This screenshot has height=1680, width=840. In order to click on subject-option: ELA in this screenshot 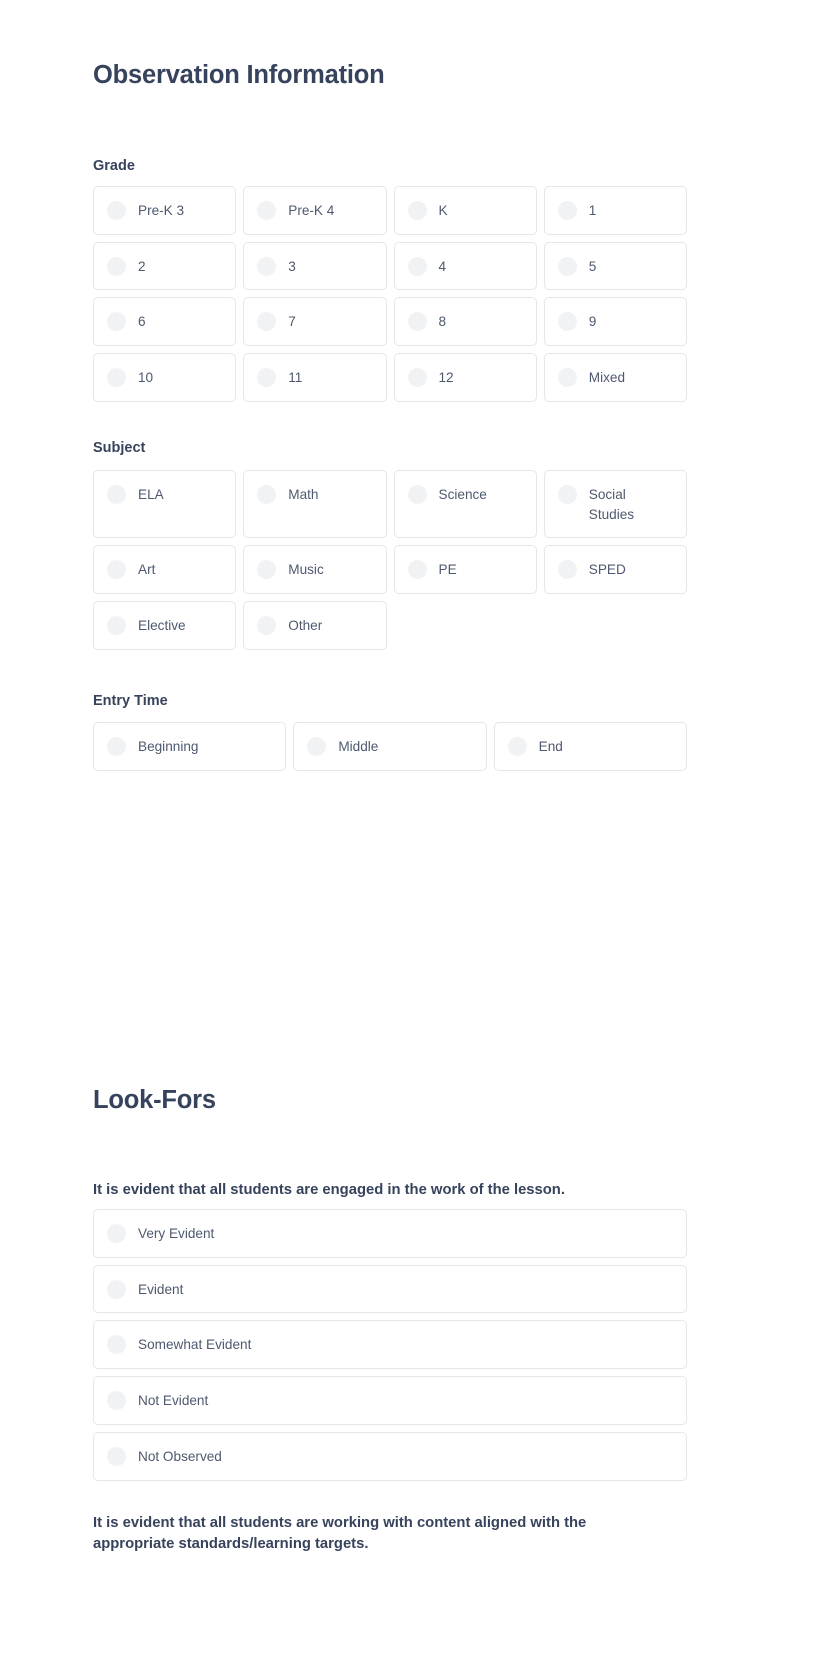, I will do `click(165, 504)`.